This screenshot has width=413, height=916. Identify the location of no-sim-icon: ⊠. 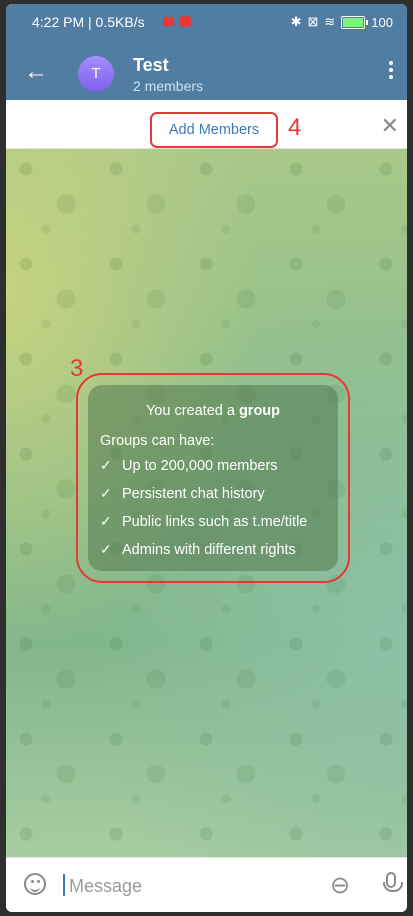
(313, 21).